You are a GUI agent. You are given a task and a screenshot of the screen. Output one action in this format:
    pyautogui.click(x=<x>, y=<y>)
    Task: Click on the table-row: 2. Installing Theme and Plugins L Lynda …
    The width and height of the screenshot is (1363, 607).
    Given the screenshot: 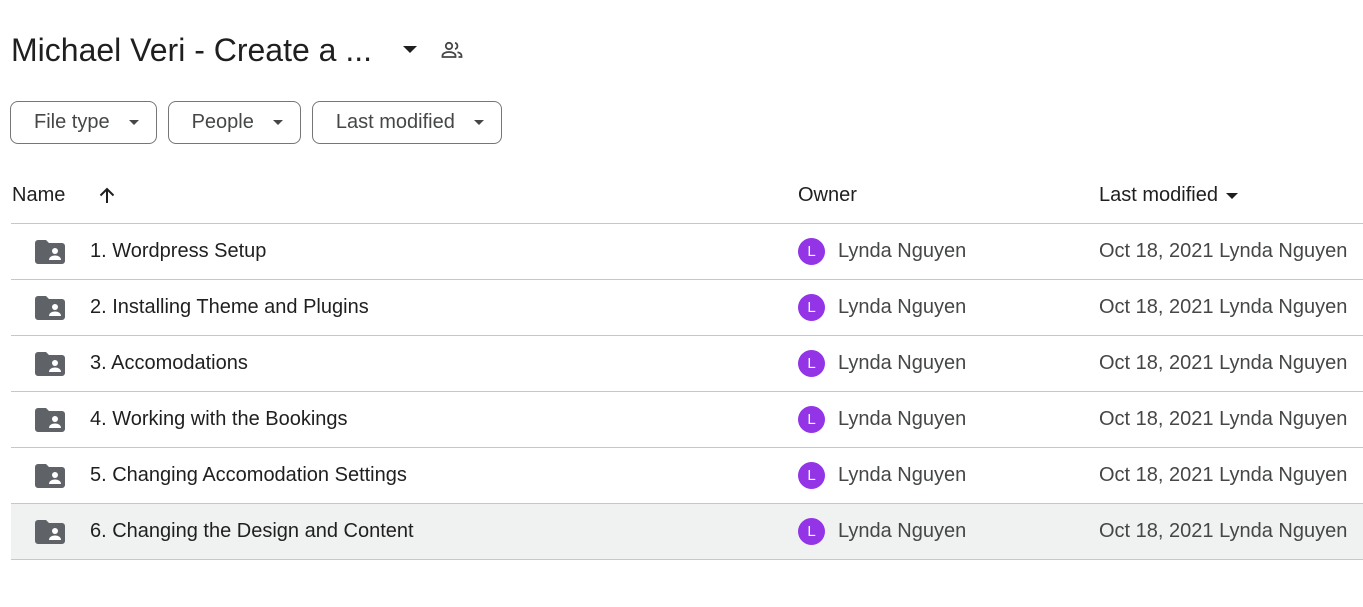 What is the action you would take?
    pyautogui.click(x=687, y=308)
    